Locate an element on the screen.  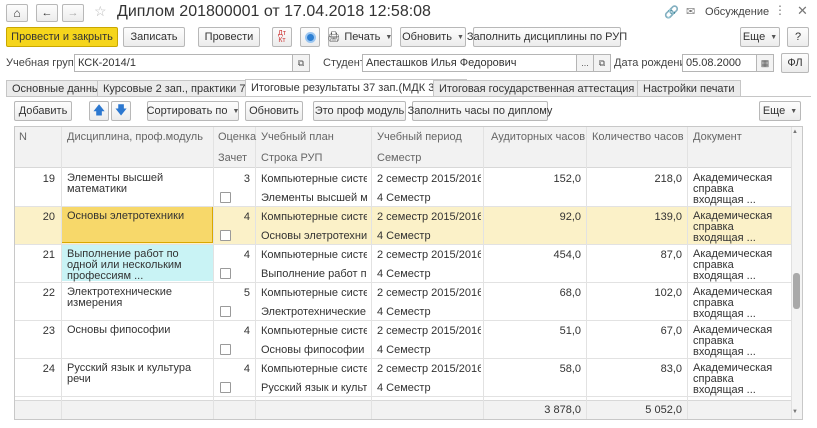
cell-grade: 3 is located at coordinates (232, 179).